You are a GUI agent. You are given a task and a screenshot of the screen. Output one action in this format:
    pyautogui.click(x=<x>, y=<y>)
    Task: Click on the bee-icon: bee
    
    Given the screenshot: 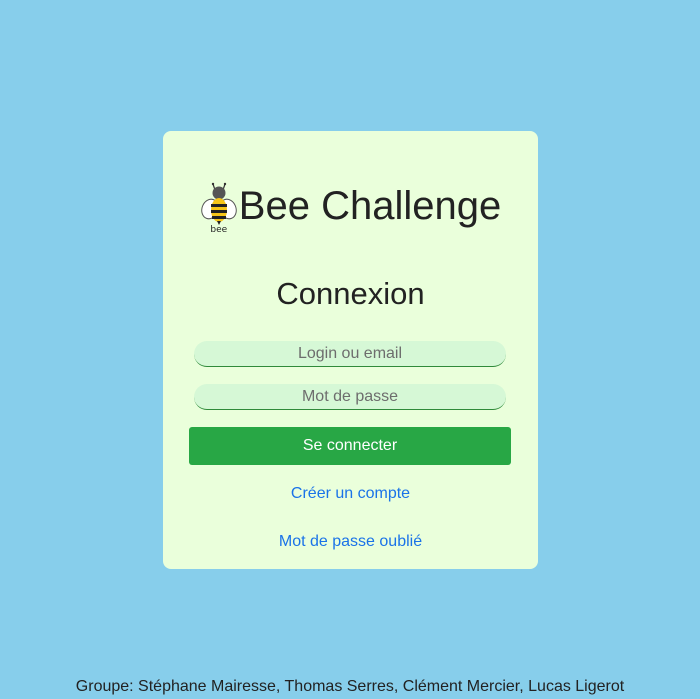 What is the action you would take?
    pyautogui.click(x=219, y=209)
    